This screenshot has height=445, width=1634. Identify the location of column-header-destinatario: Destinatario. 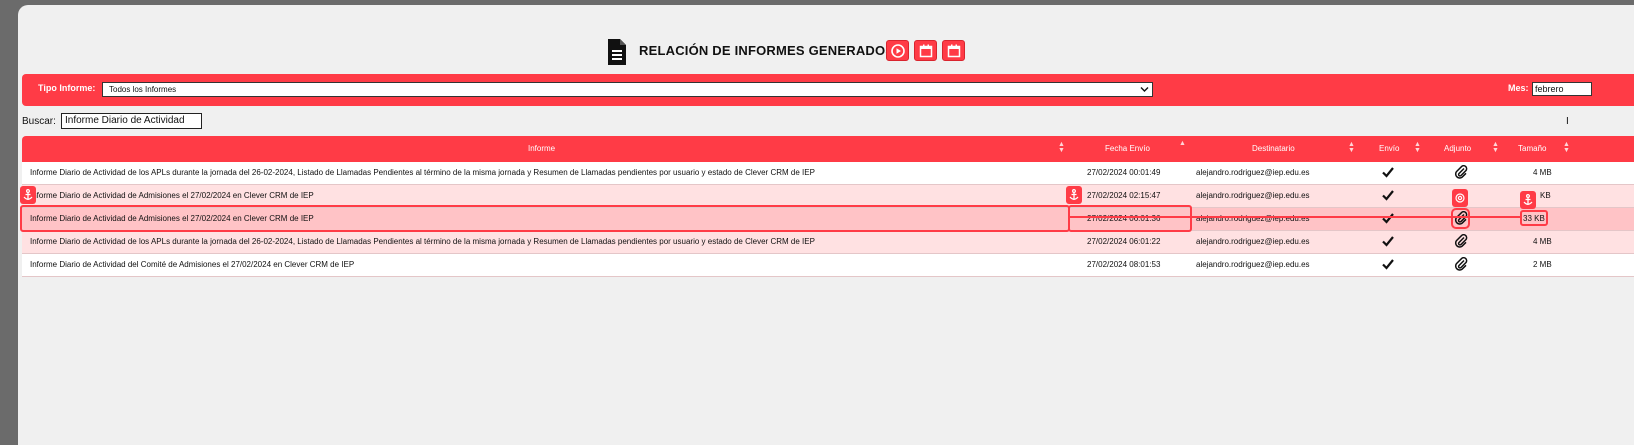
(1273, 148).